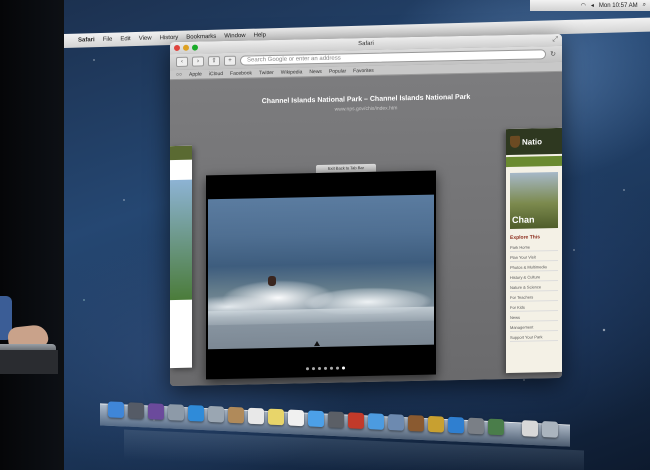  Describe the element at coordinates (336, 420) in the screenshot. I see `facetime-icon` at that location.